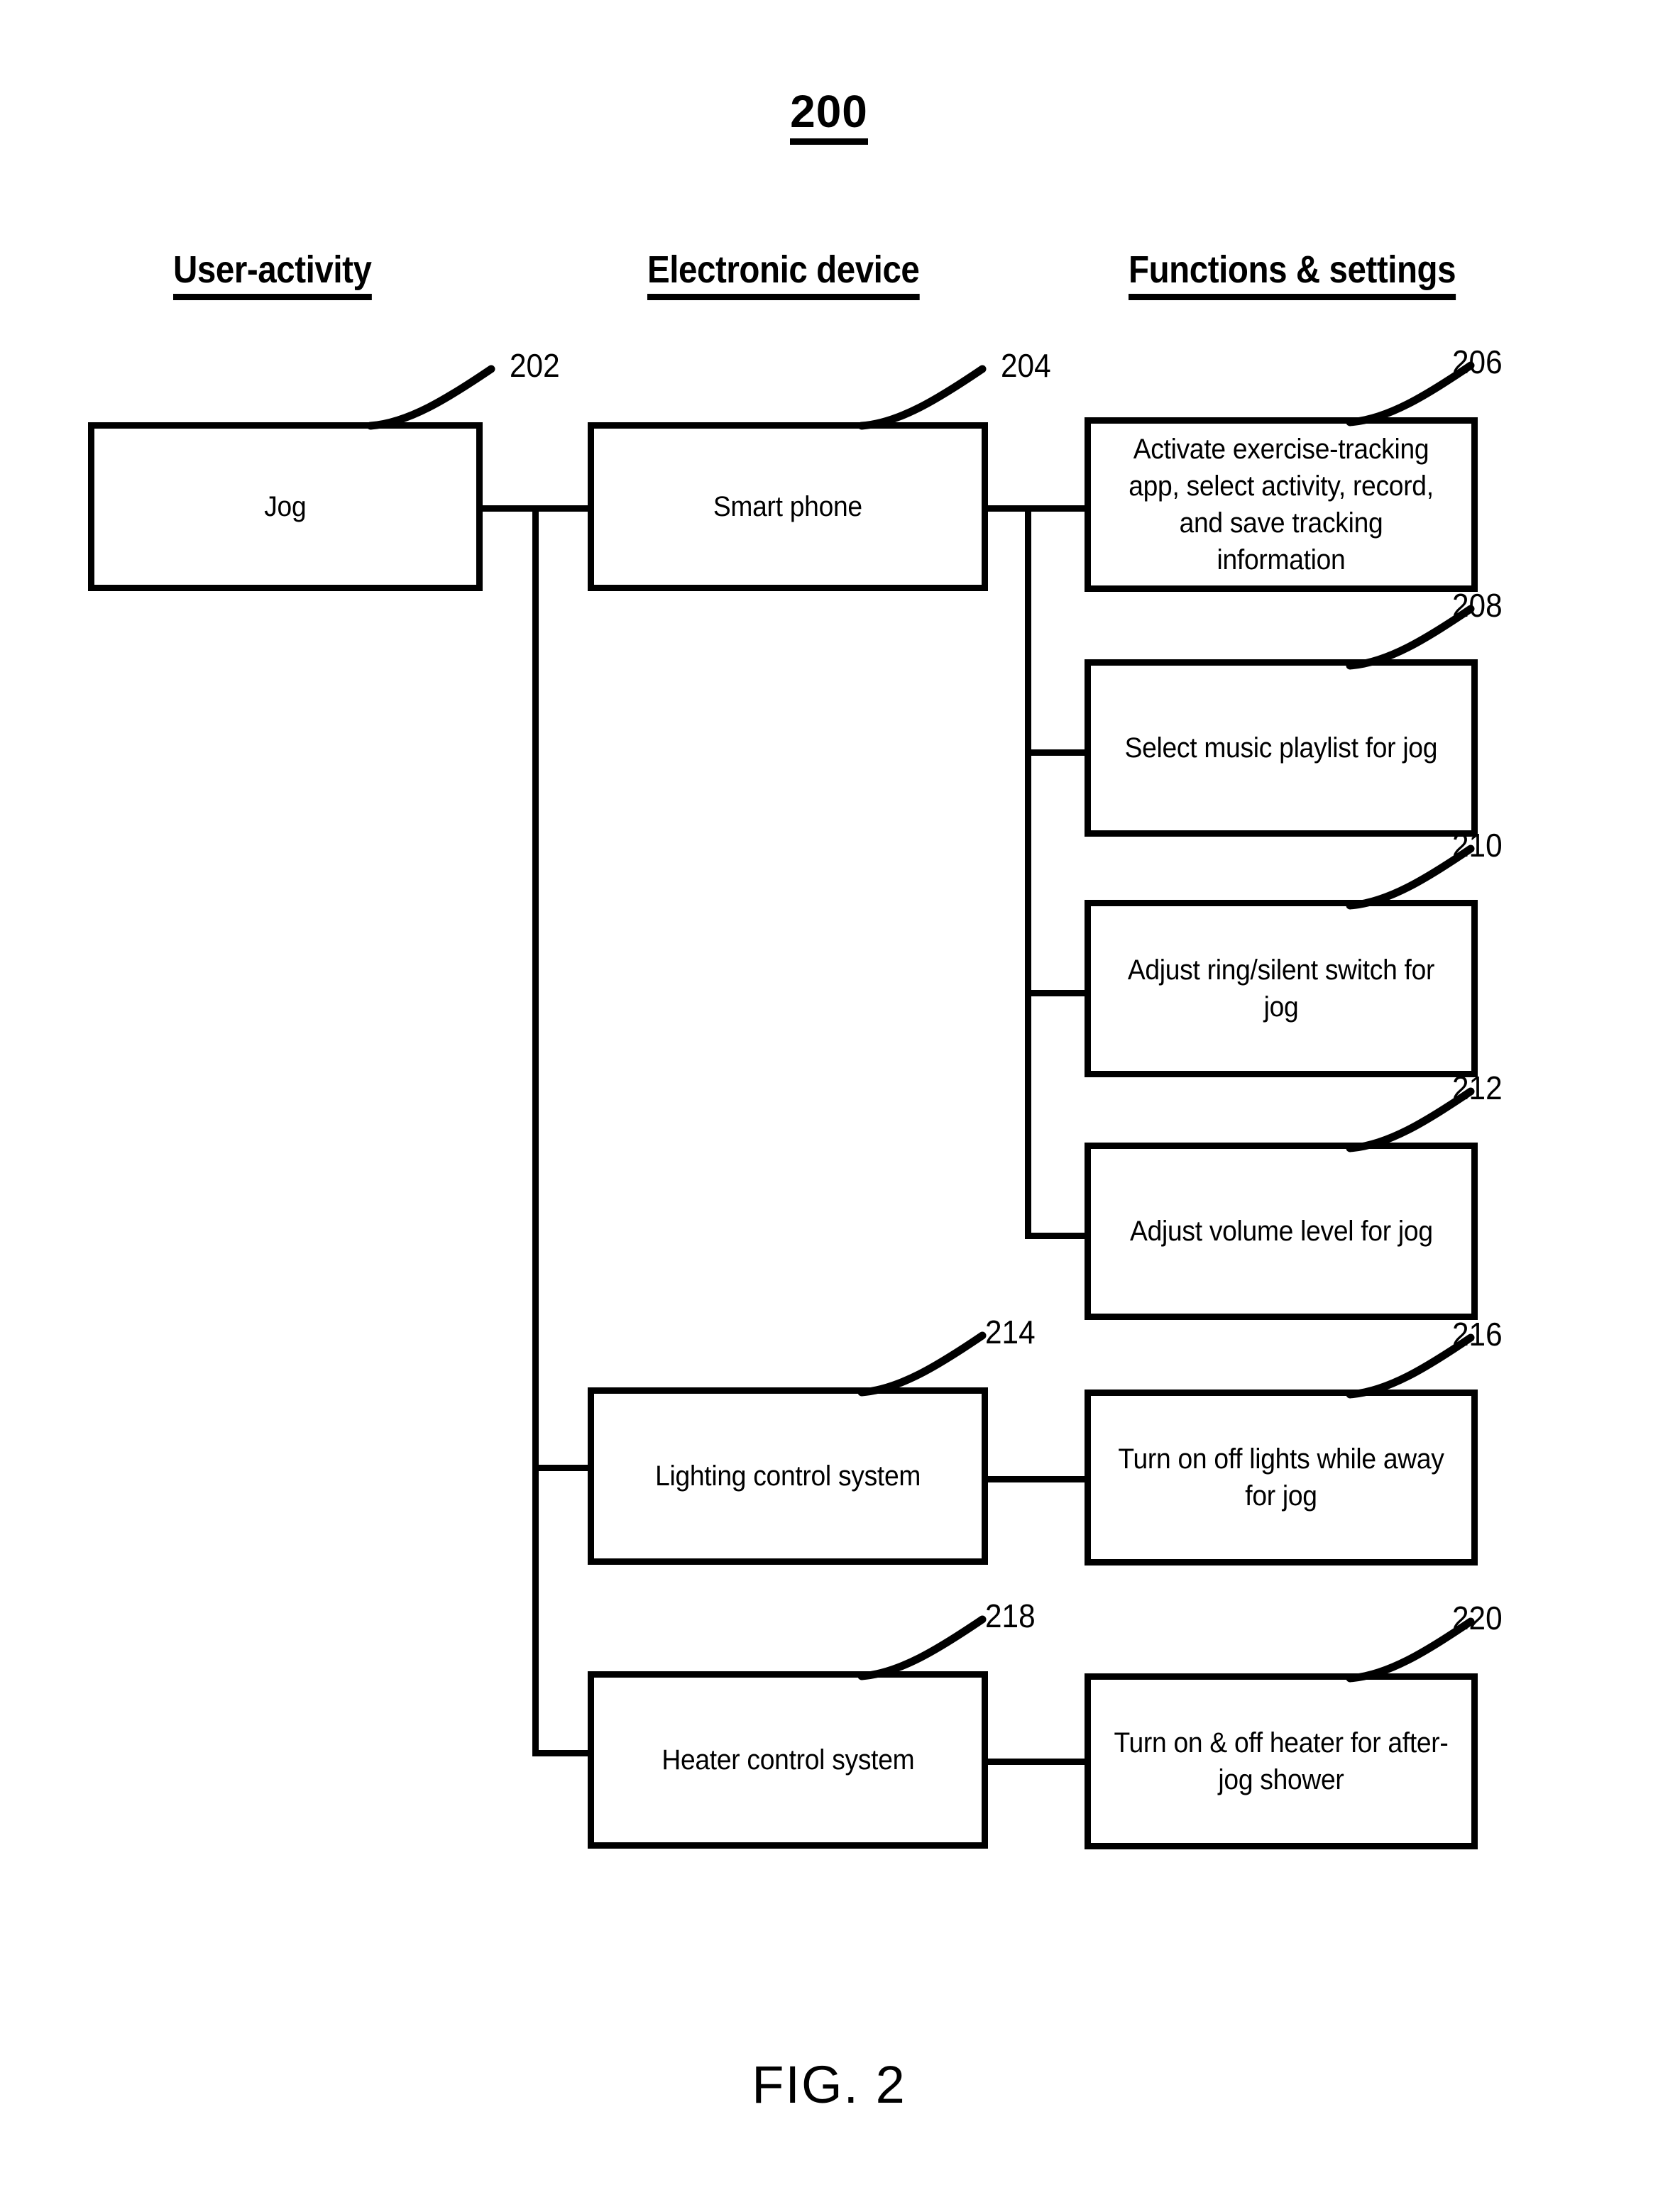 The width and height of the screenshot is (1658, 2212). I want to click on node-218-label: Heater control system, so click(788, 1760).